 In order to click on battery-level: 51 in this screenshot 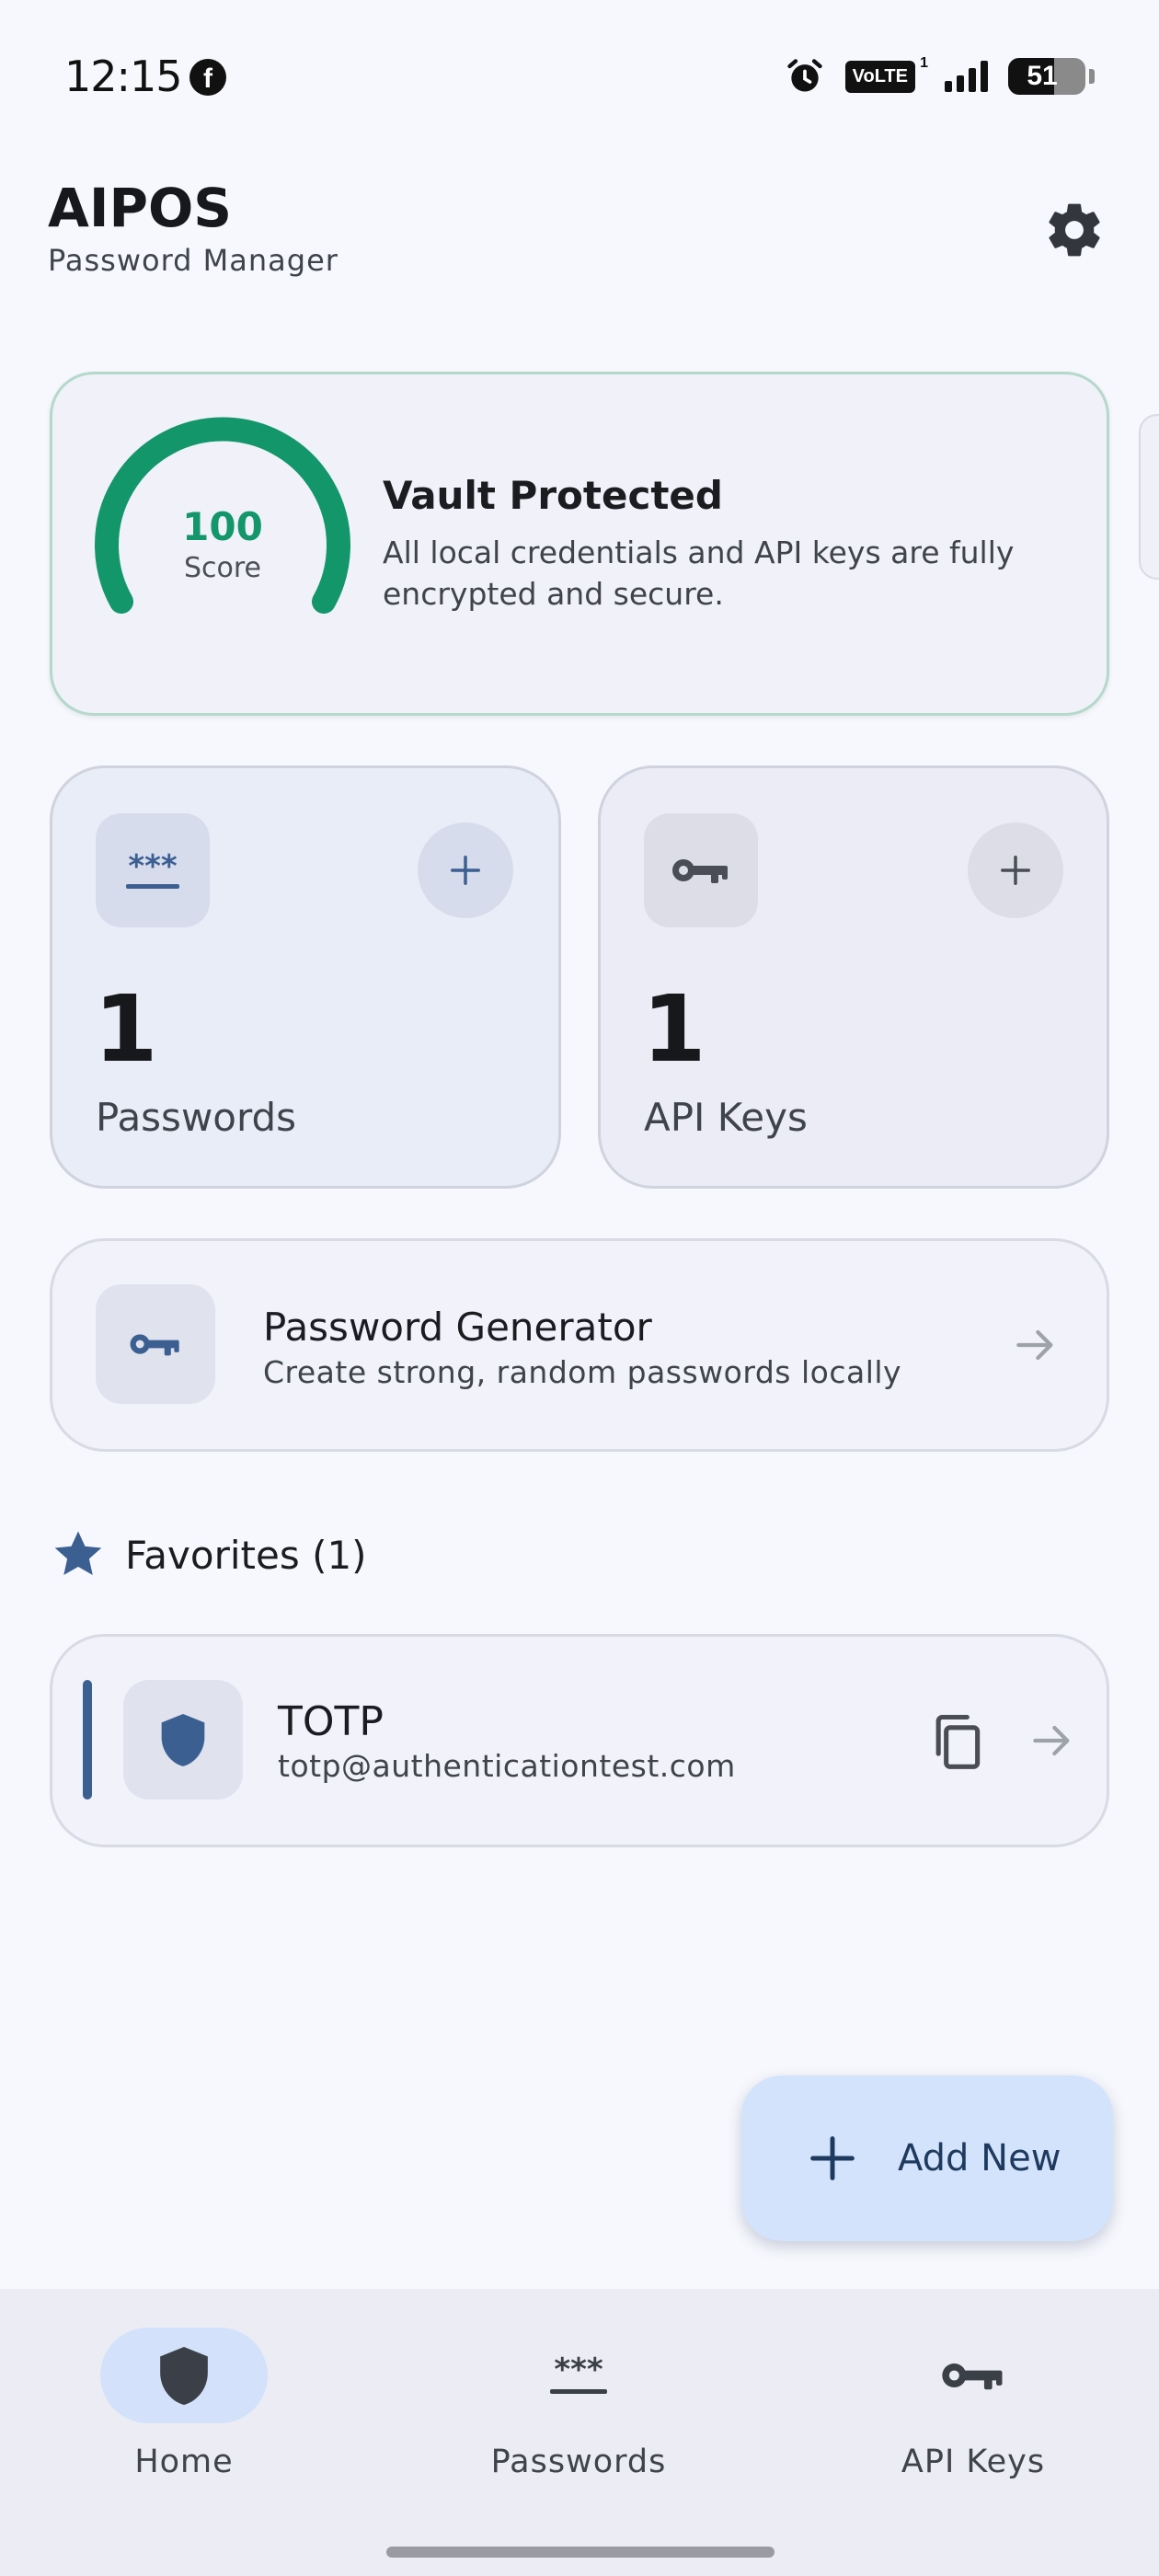, I will do `click(1042, 76)`.